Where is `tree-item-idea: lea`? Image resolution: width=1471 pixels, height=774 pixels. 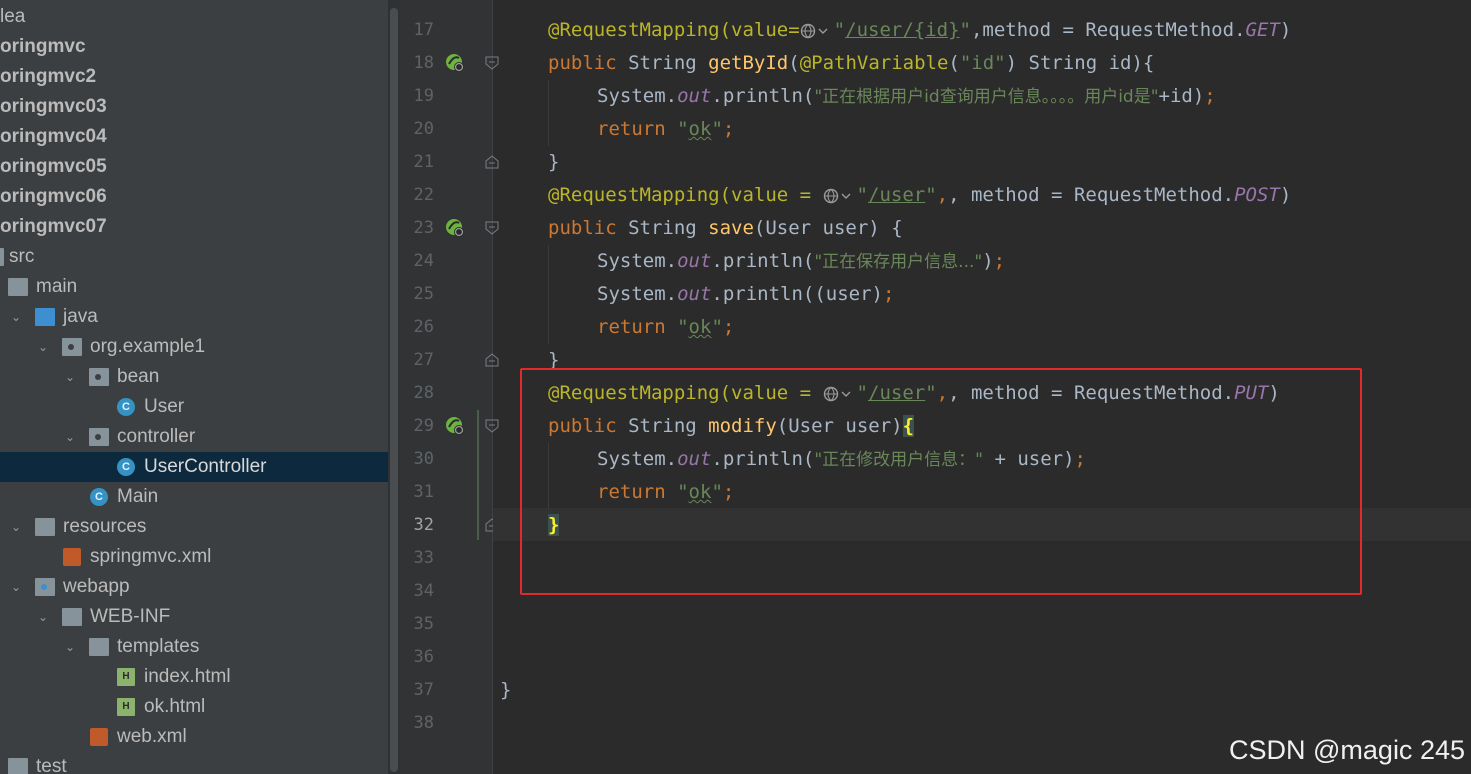 tree-item-idea: lea is located at coordinates (194, 17).